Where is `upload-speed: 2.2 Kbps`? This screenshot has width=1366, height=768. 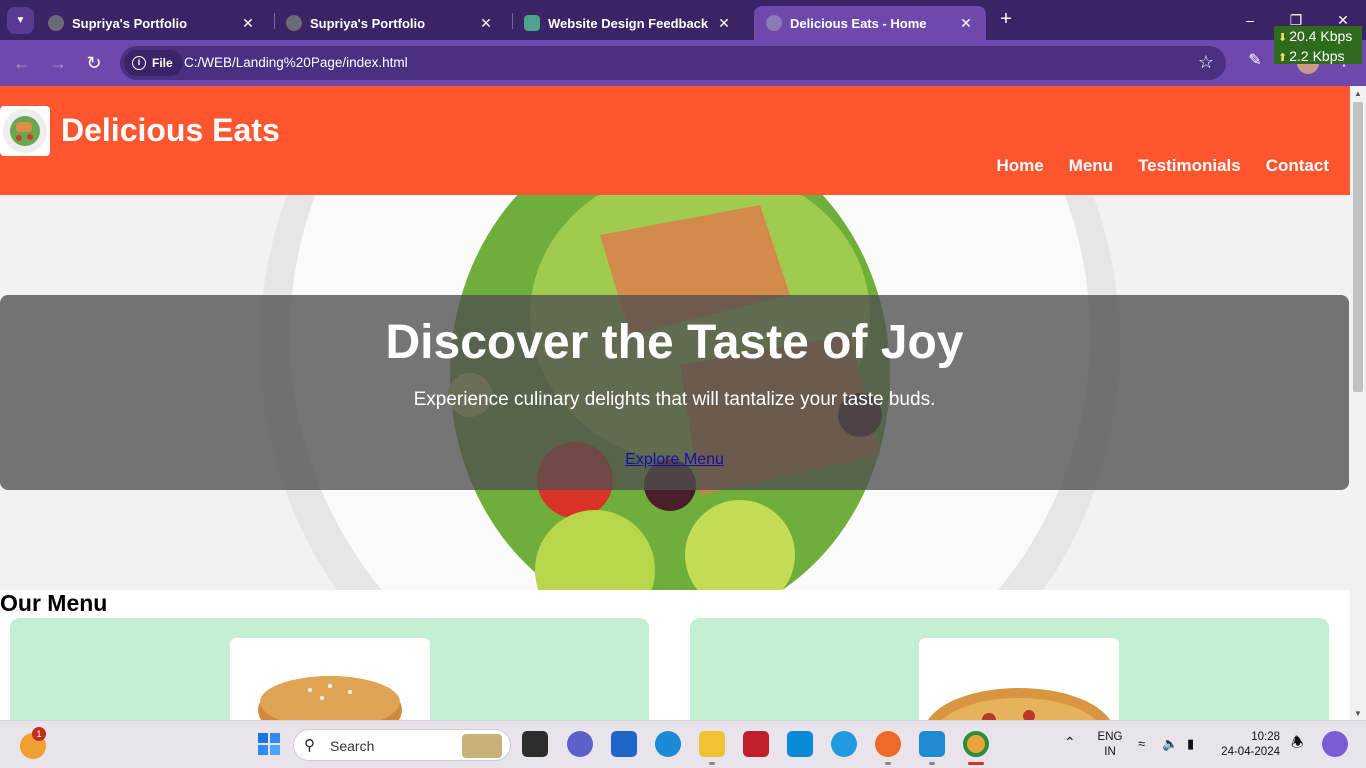 upload-speed: 2.2 Kbps is located at coordinates (1317, 56).